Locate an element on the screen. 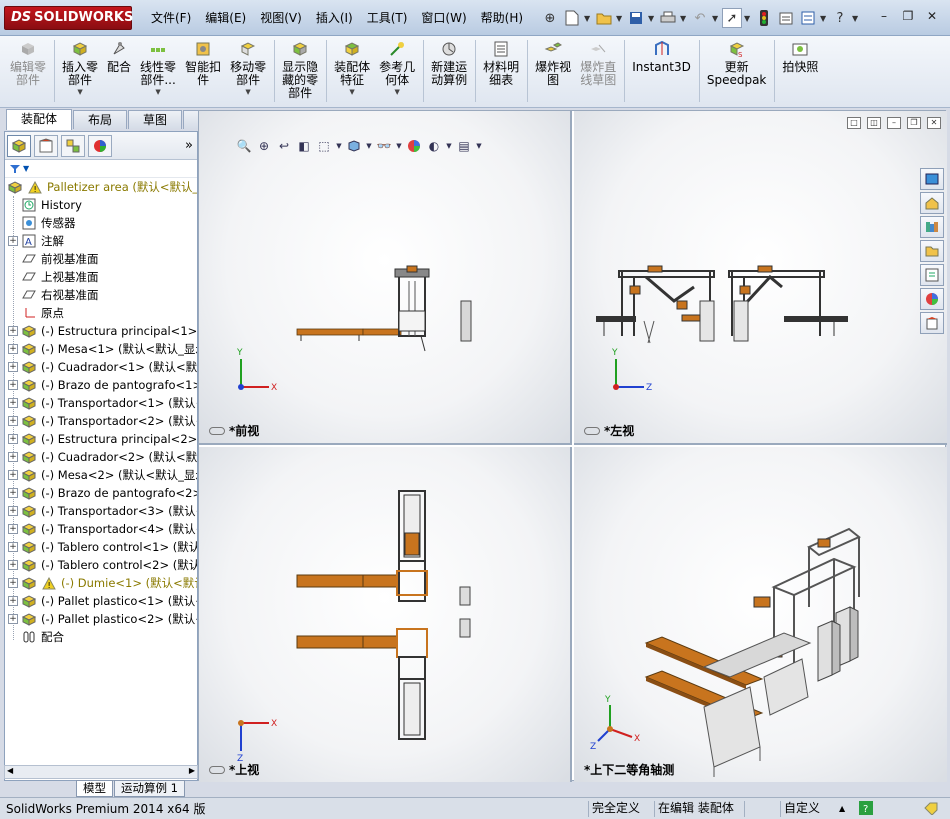  ribbon-button-9: 新建运 动算例 is located at coordinates (449, 71).